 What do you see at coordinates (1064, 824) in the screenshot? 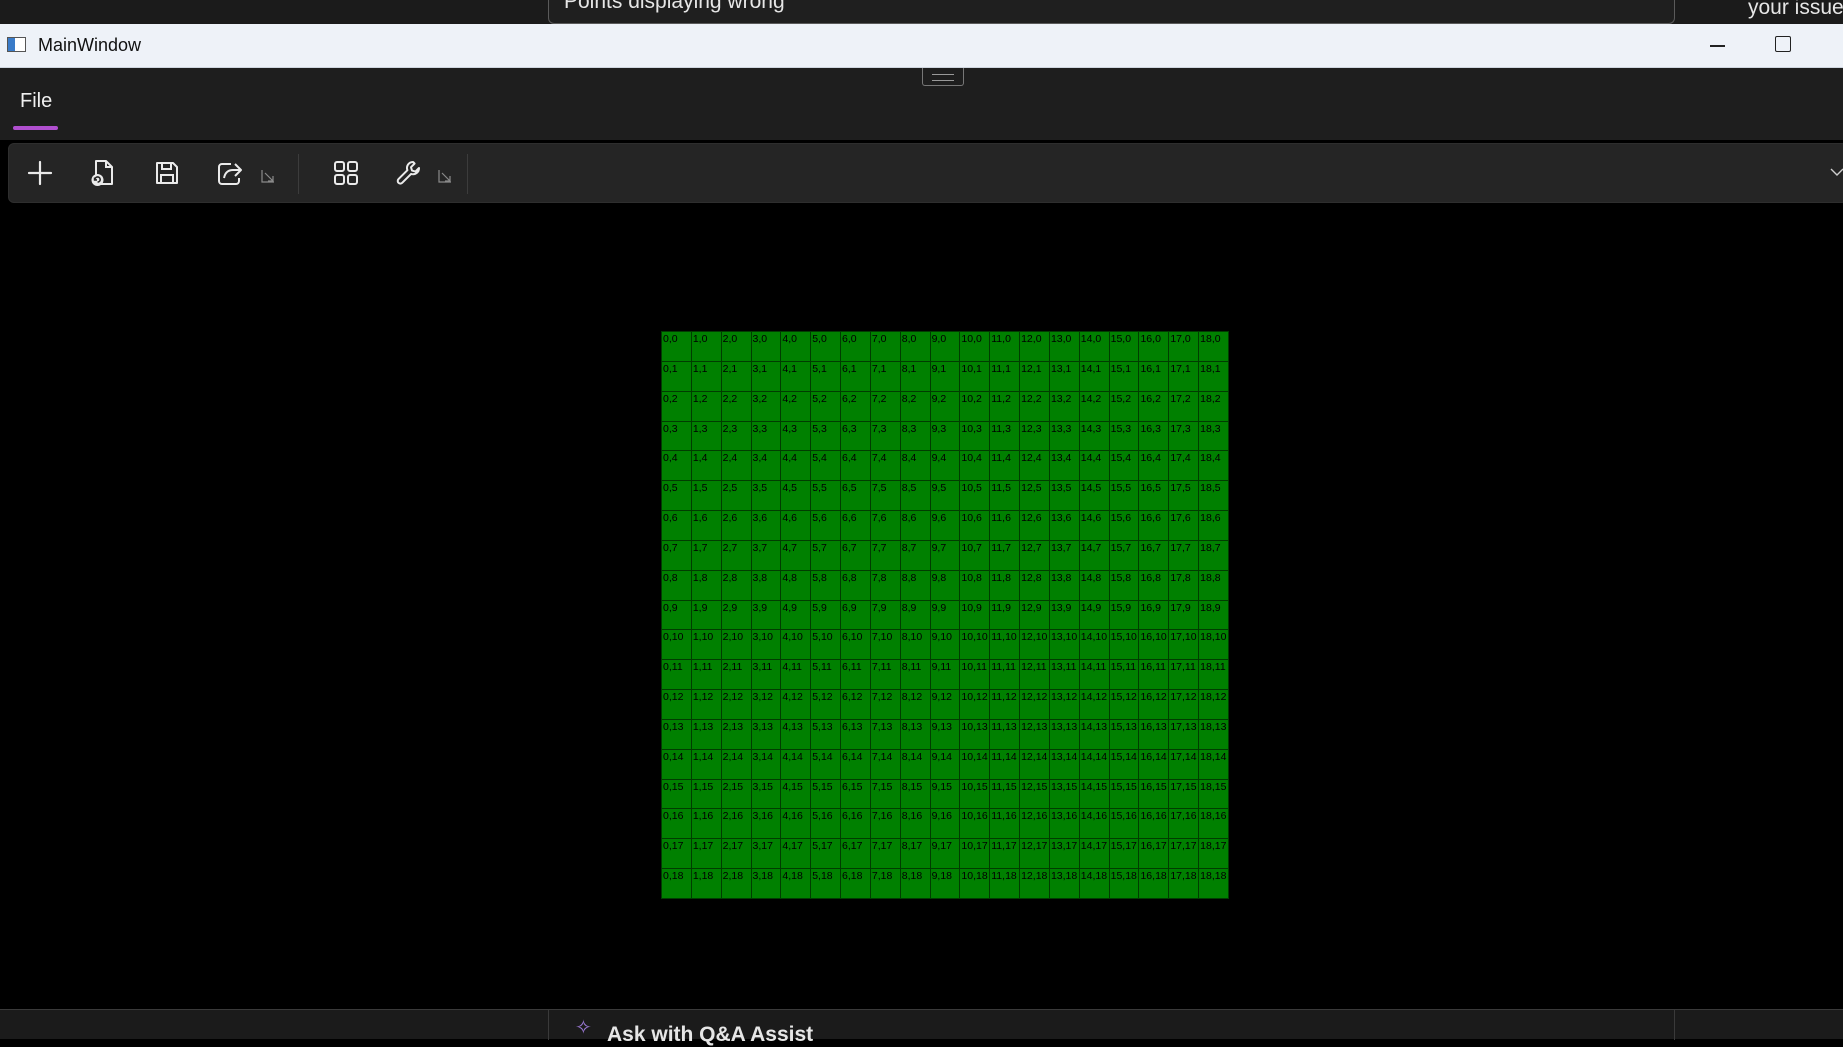
I see `grid-cell: 13,16` at bounding box center [1064, 824].